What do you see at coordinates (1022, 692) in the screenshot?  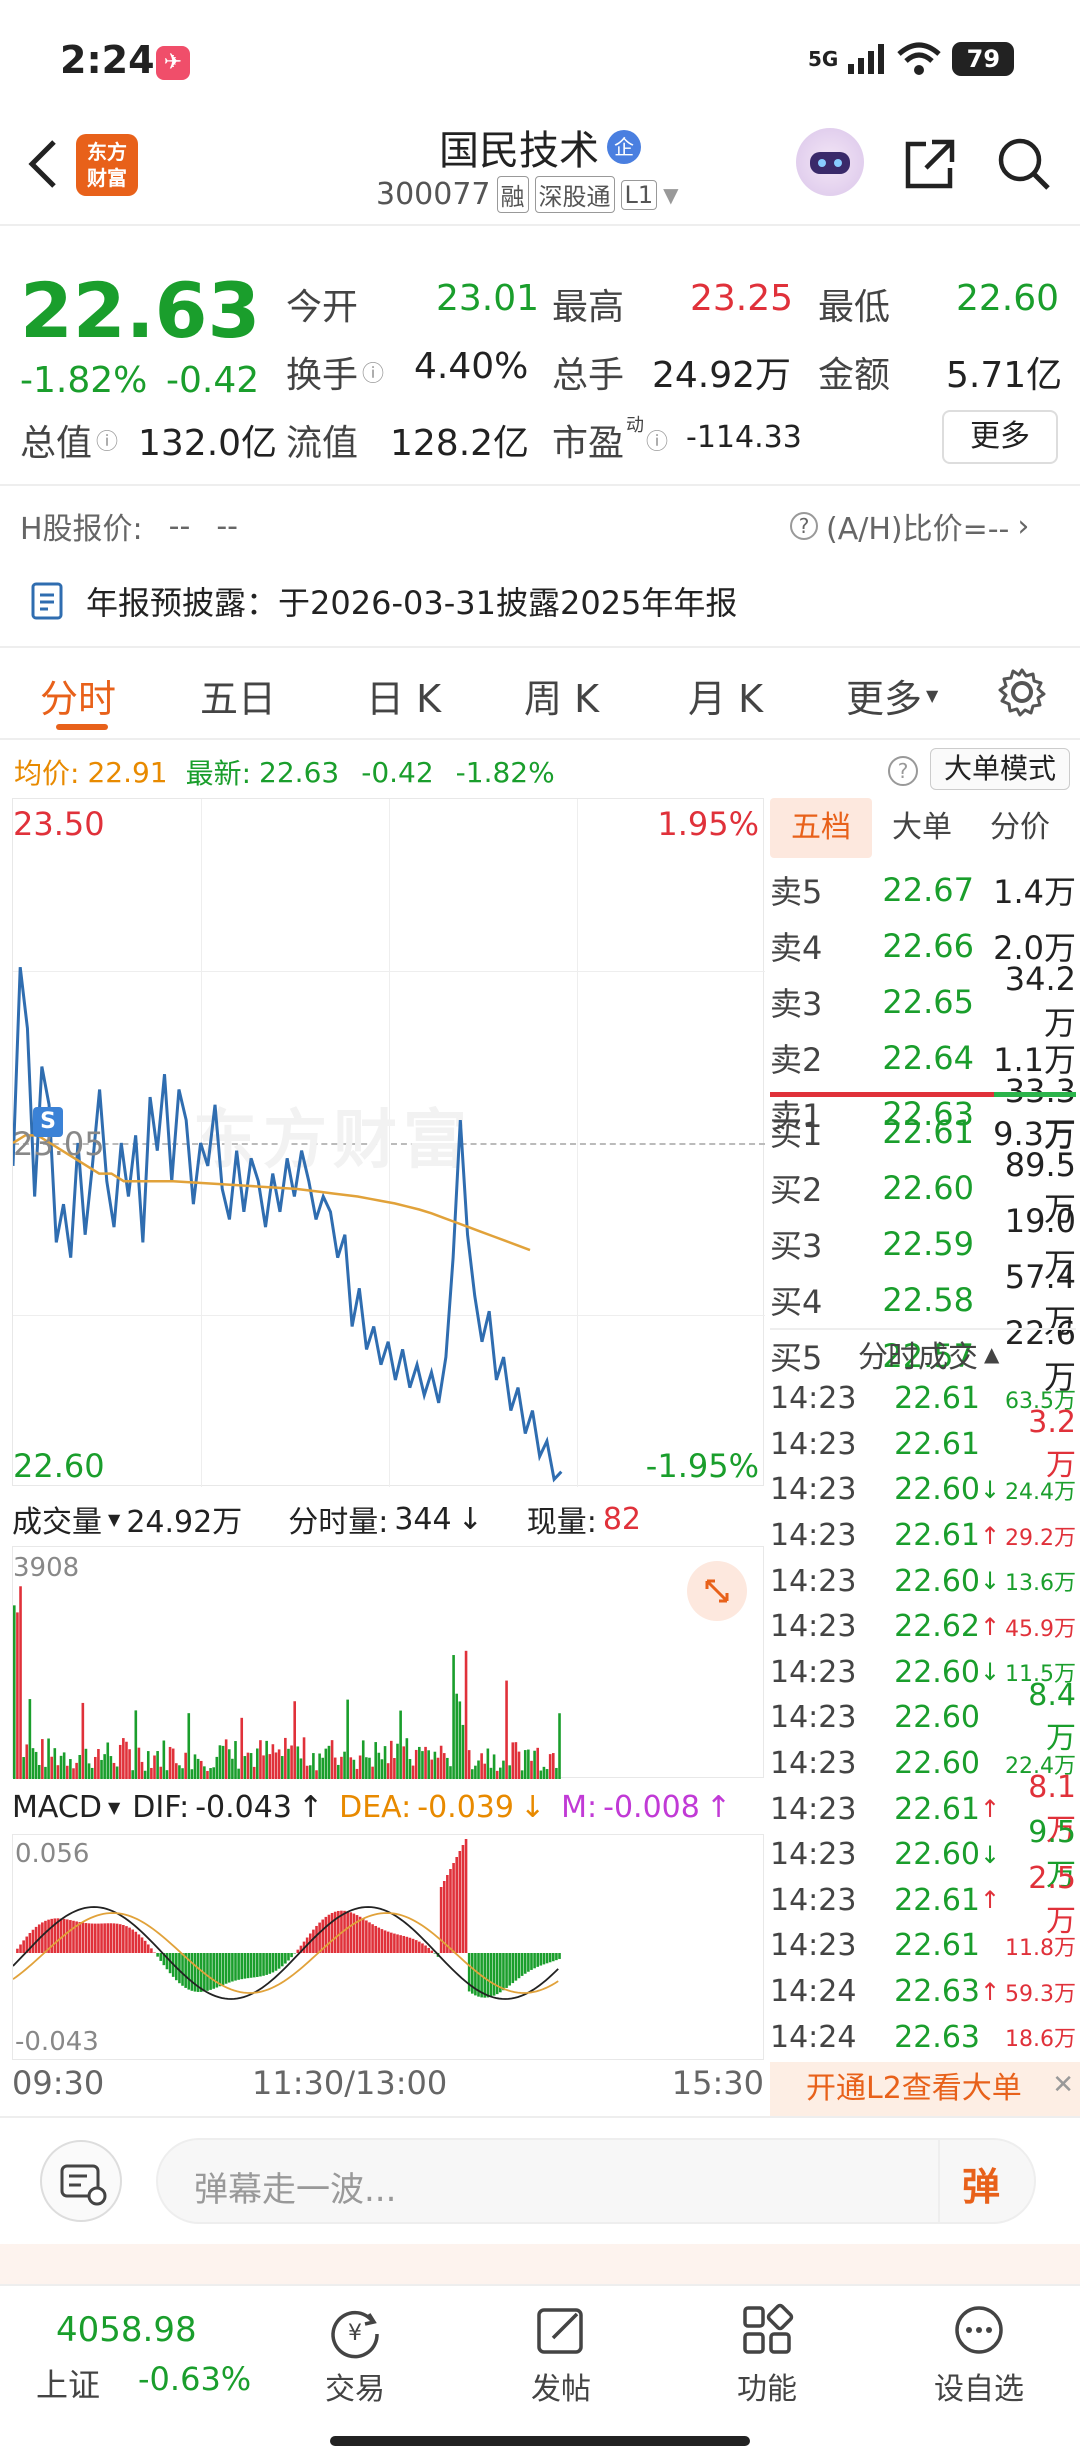 I see `settings-gear-icon` at bounding box center [1022, 692].